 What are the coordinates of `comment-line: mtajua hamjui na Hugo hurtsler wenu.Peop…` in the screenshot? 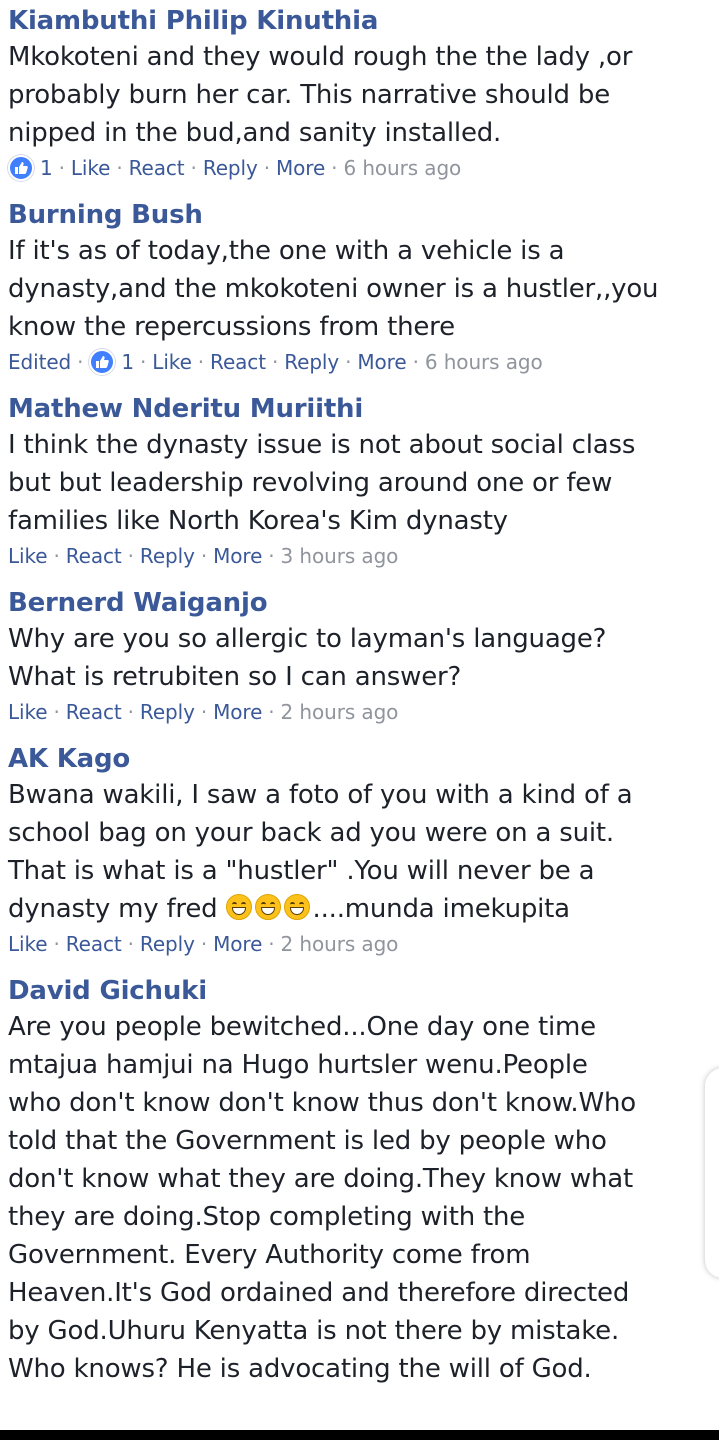 It's located at (298, 1065).